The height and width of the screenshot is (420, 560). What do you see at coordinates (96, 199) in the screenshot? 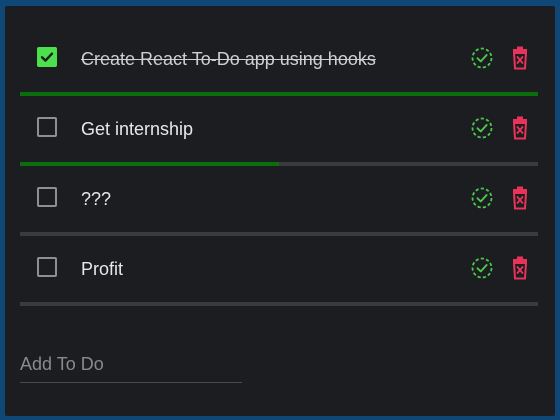
I see `todo-label: ???` at bounding box center [96, 199].